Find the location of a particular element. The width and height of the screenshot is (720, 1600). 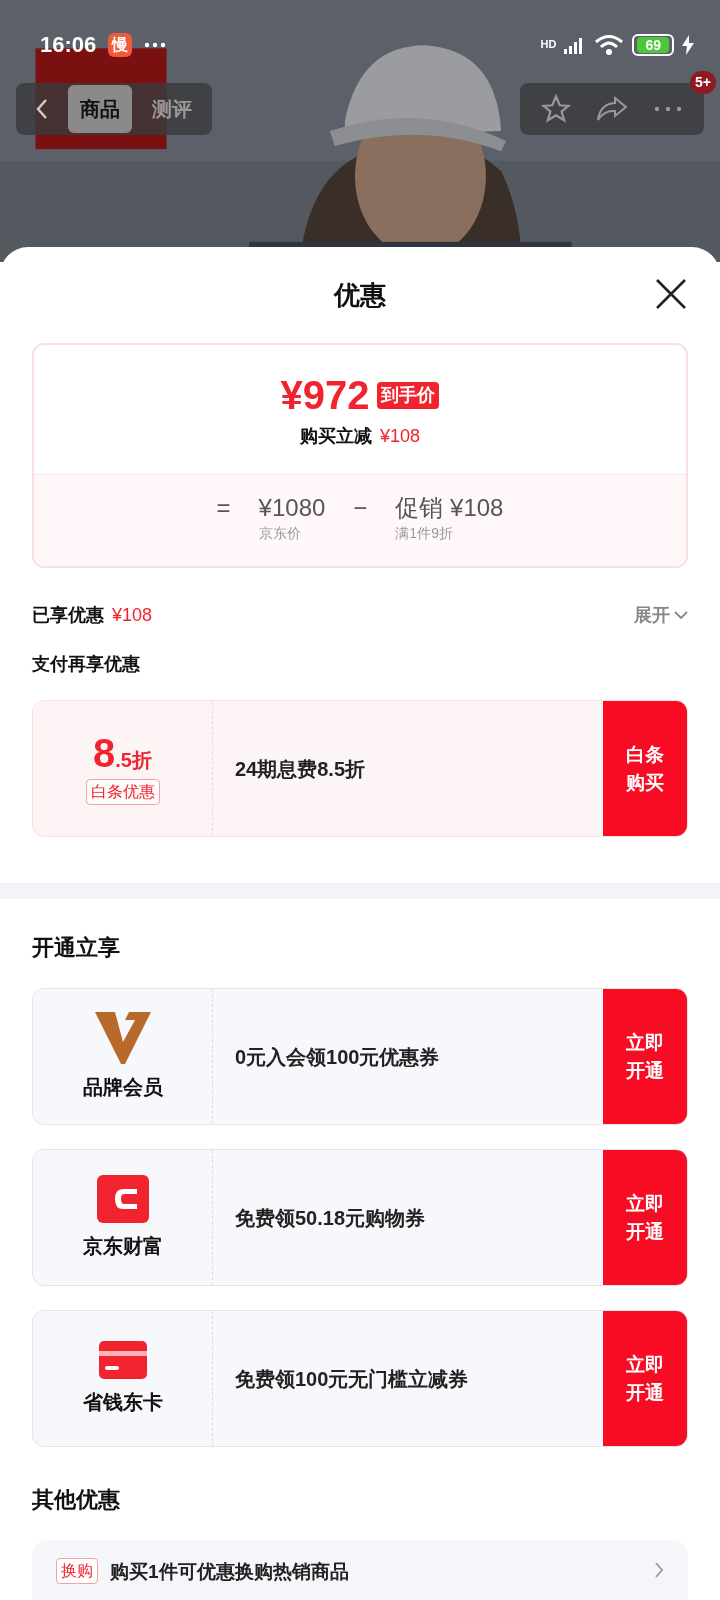

charging-icon is located at coordinates (688, 44).